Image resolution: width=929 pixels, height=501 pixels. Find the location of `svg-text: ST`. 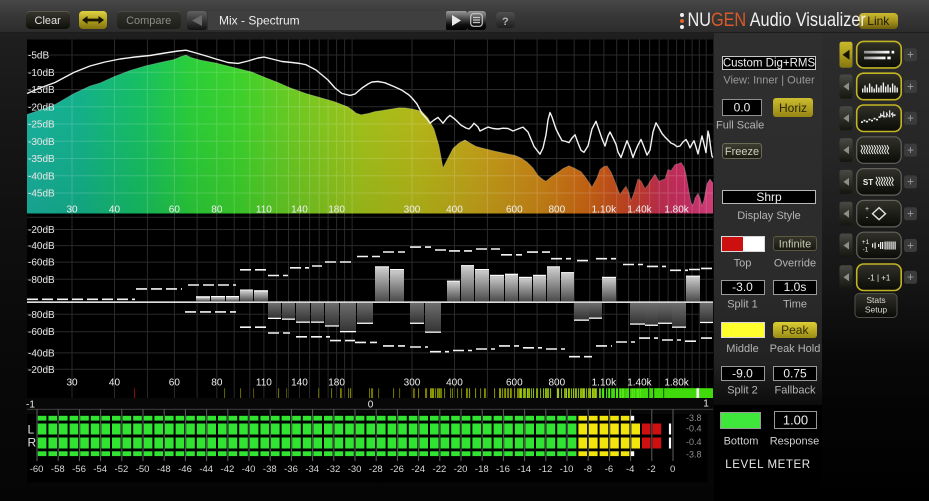

svg-text: ST is located at coordinates (868, 182).